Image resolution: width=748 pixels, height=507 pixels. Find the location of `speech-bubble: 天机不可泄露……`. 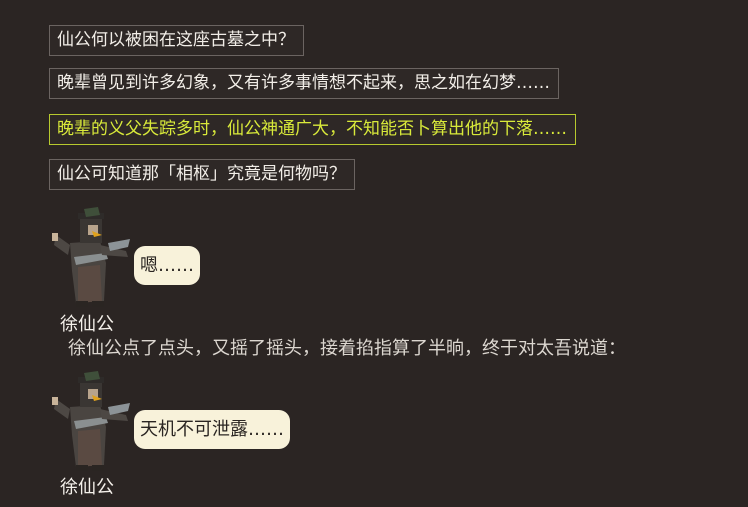

speech-bubble: 天机不可泄露…… is located at coordinates (212, 429).